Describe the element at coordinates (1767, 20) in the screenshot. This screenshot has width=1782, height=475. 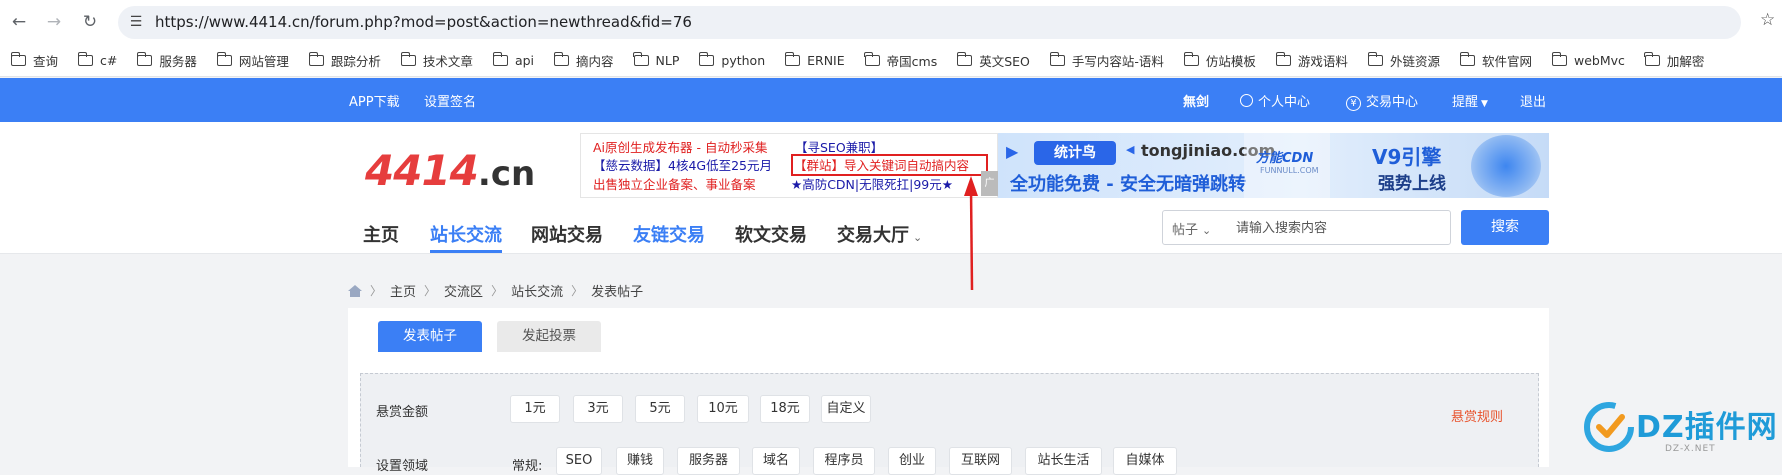
I see `bookmark-star-icon: ☆` at that location.